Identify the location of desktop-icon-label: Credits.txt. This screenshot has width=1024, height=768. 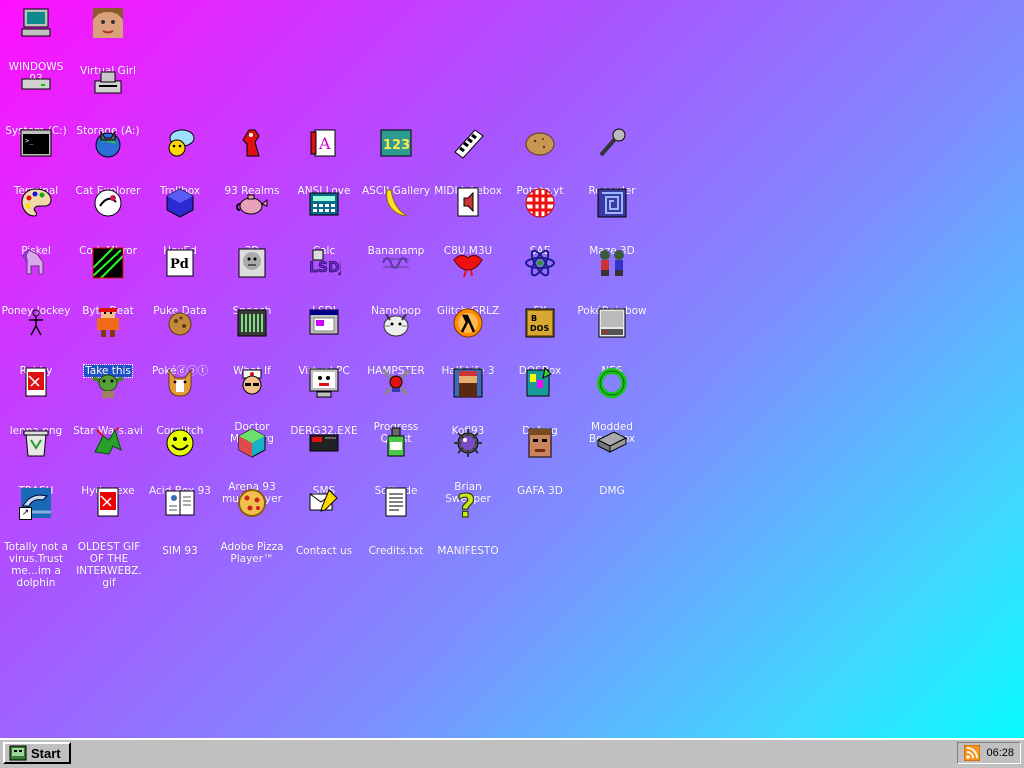
(396, 551).